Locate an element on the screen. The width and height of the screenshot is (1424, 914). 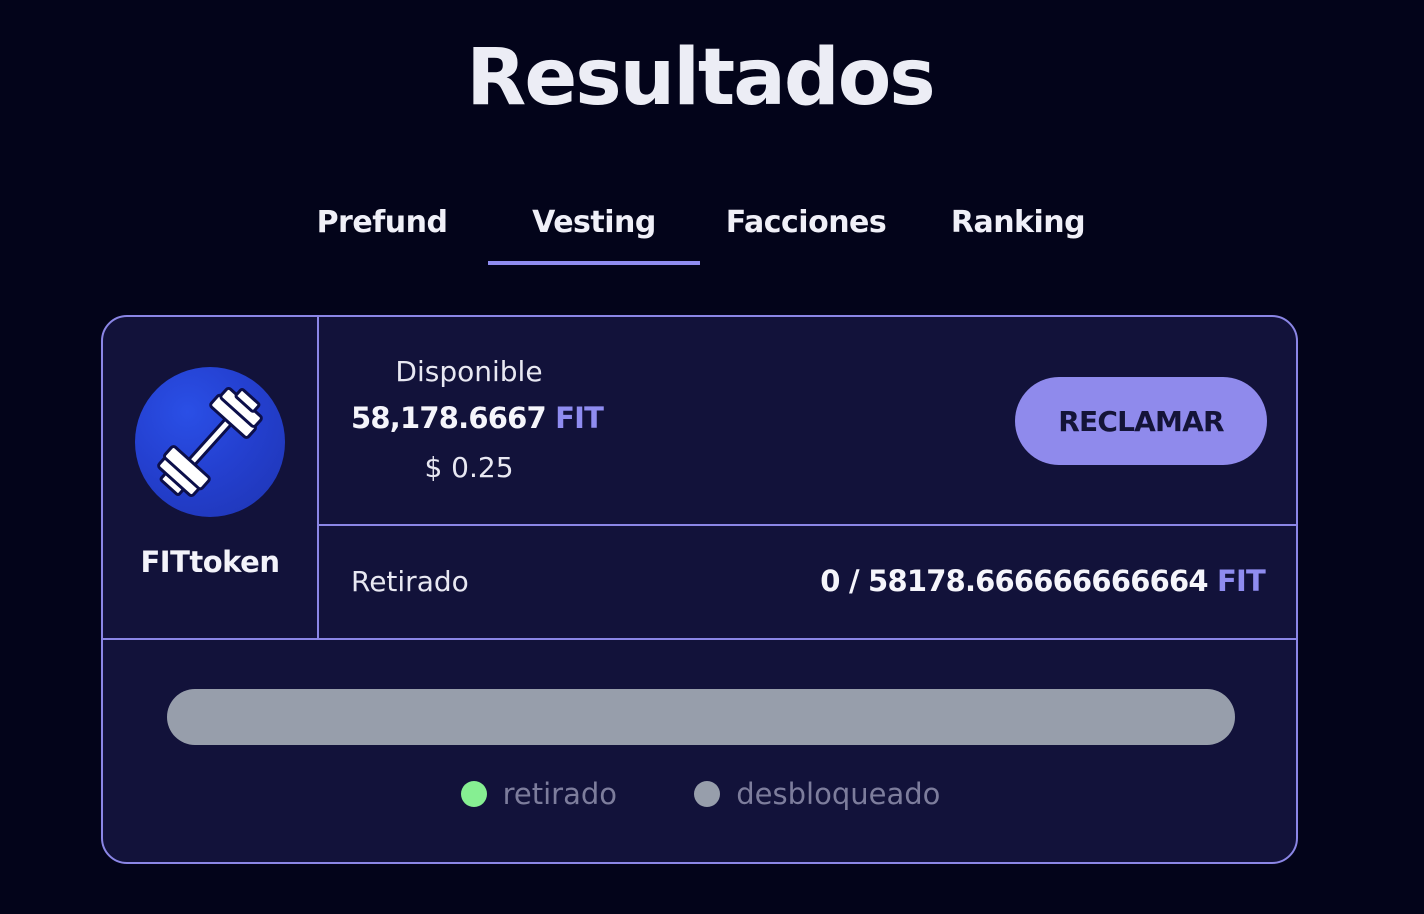
available-usd: $ 0.25 is located at coordinates (469, 467).